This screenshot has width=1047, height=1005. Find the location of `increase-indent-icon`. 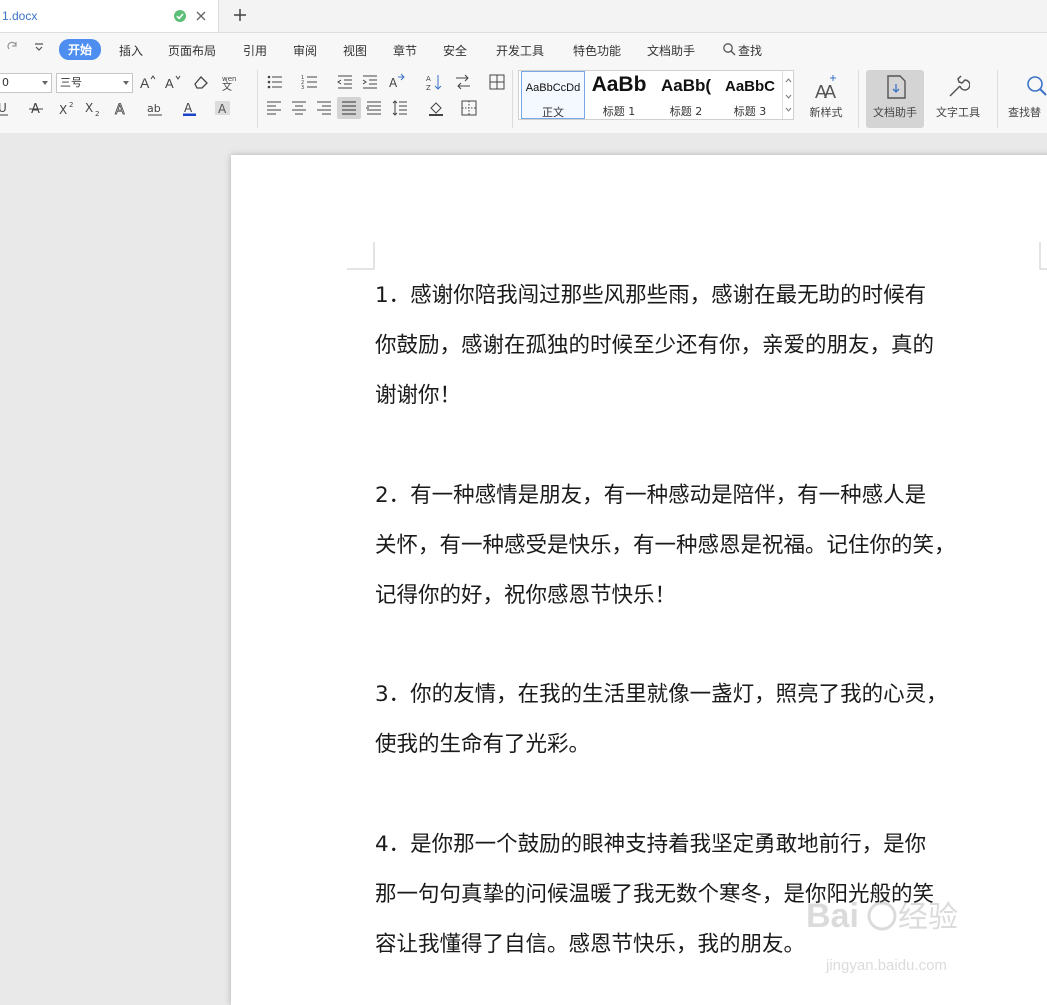

increase-indent-icon is located at coordinates (370, 82).